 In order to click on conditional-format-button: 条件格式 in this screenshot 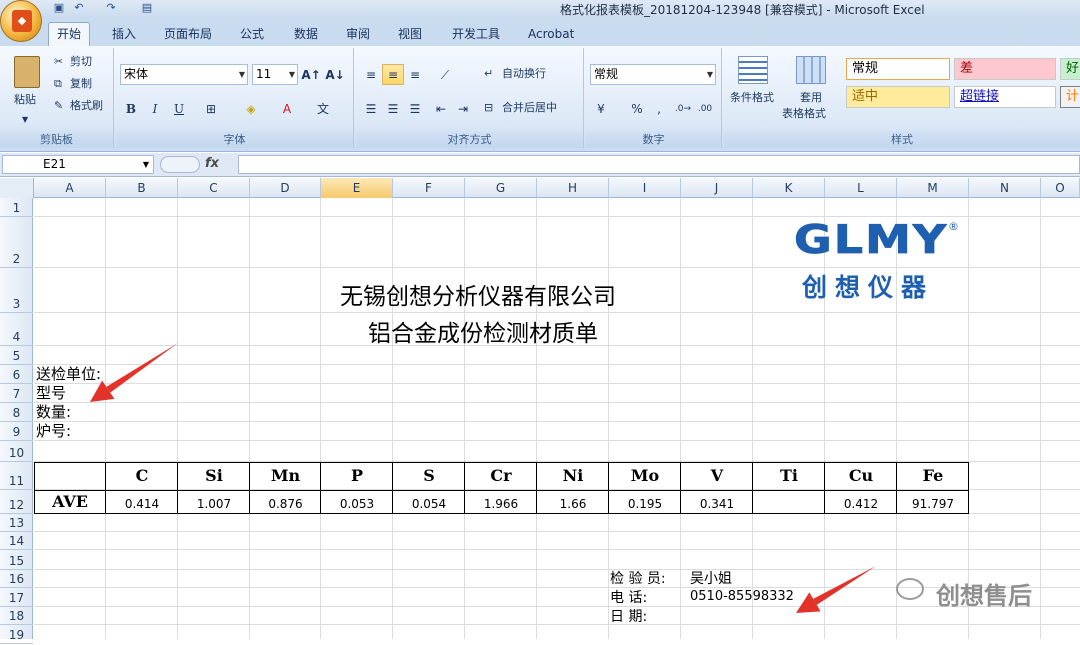, I will do `click(752, 98)`.